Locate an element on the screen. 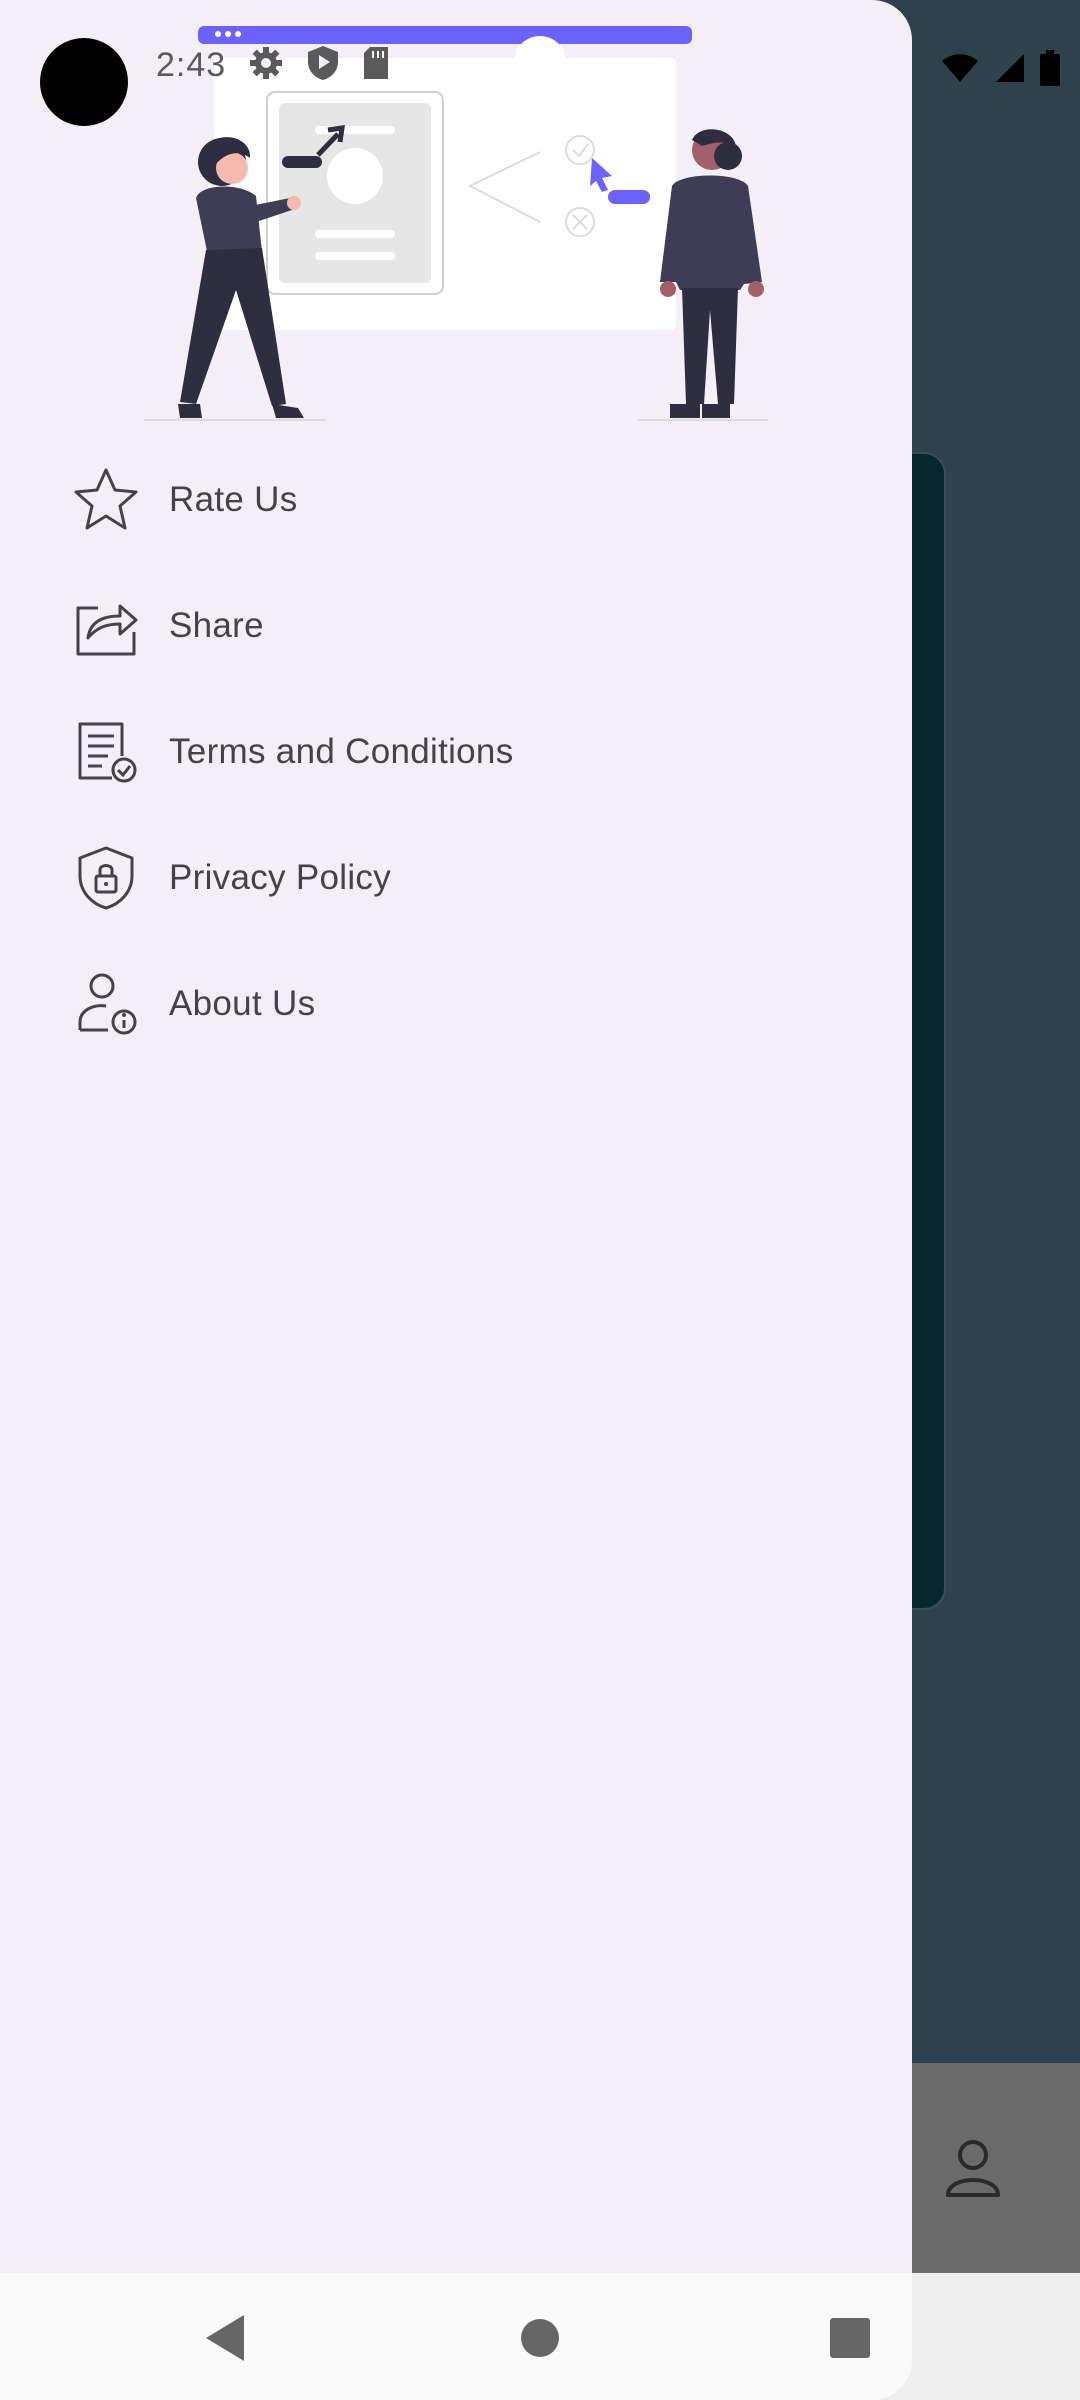  status-bar-right is located at coordinates (1000, 70).